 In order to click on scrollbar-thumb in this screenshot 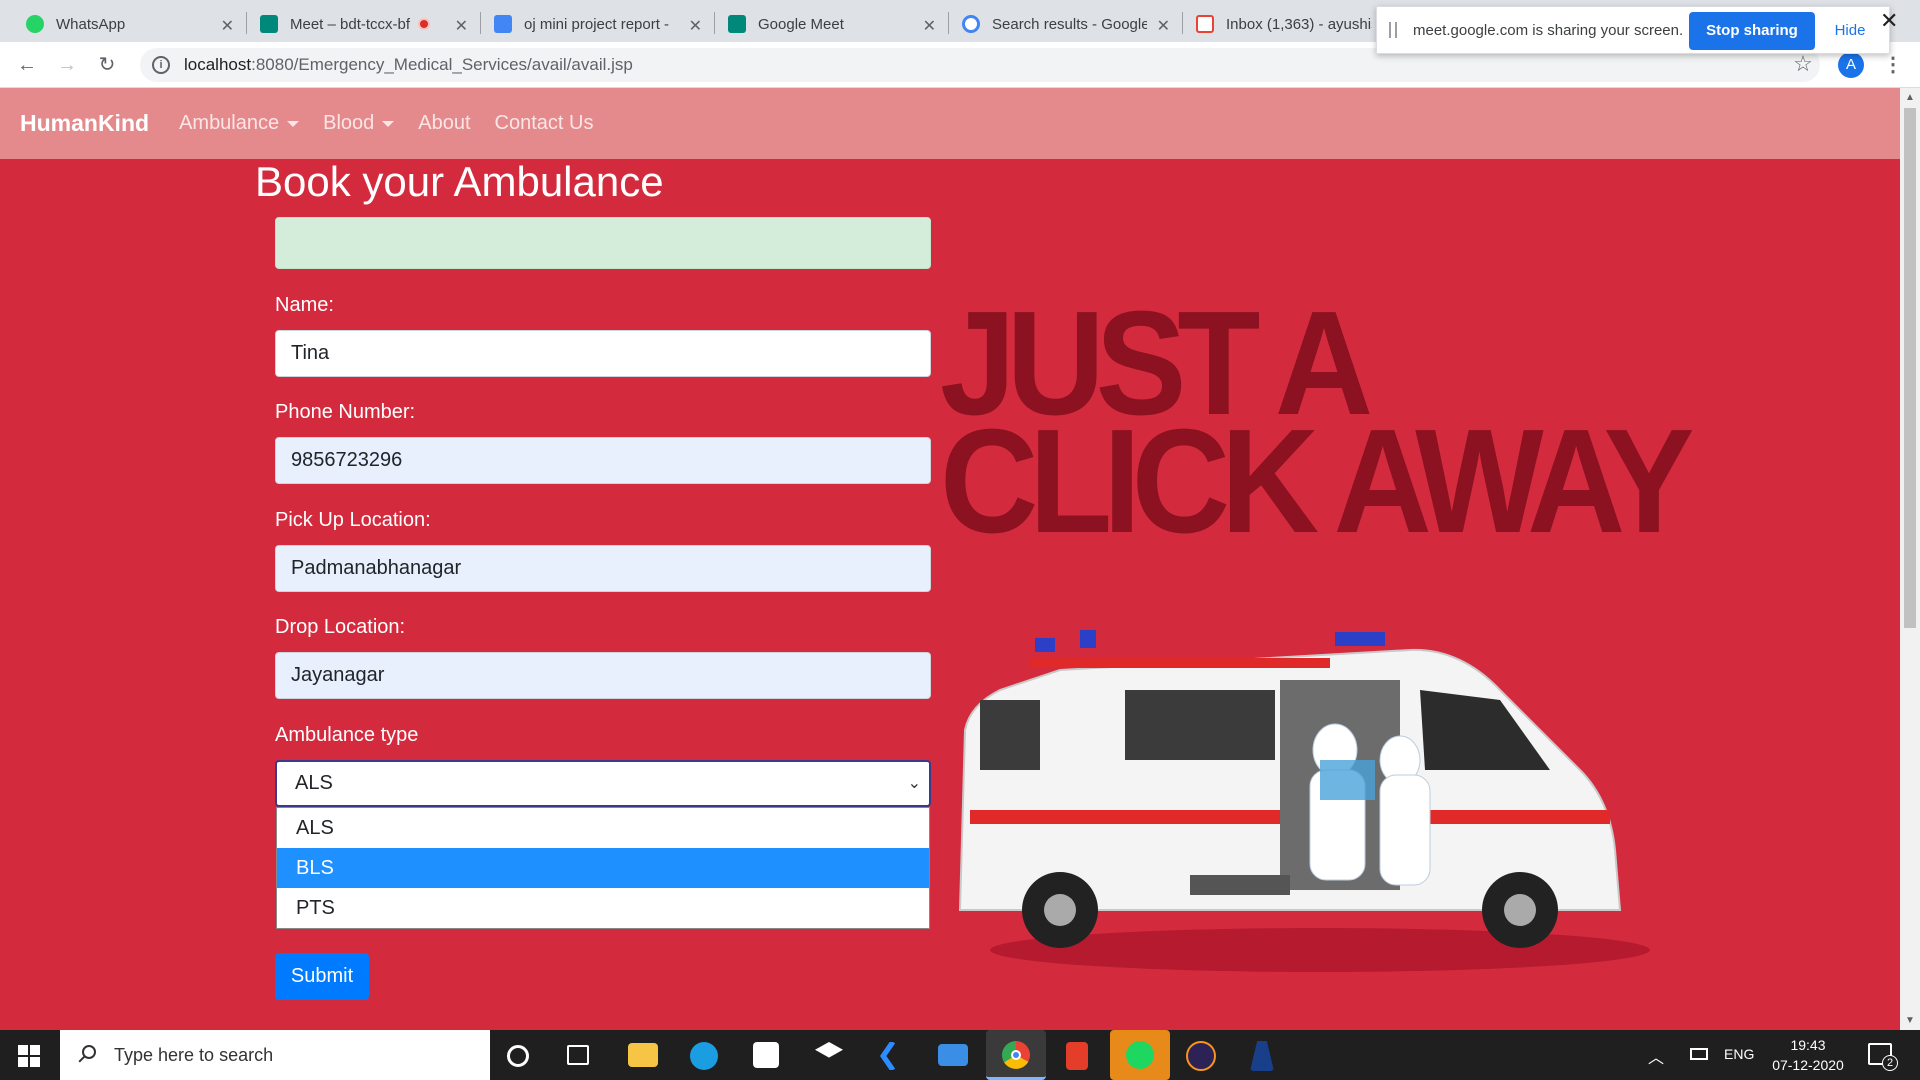, I will do `click(1910, 368)`.